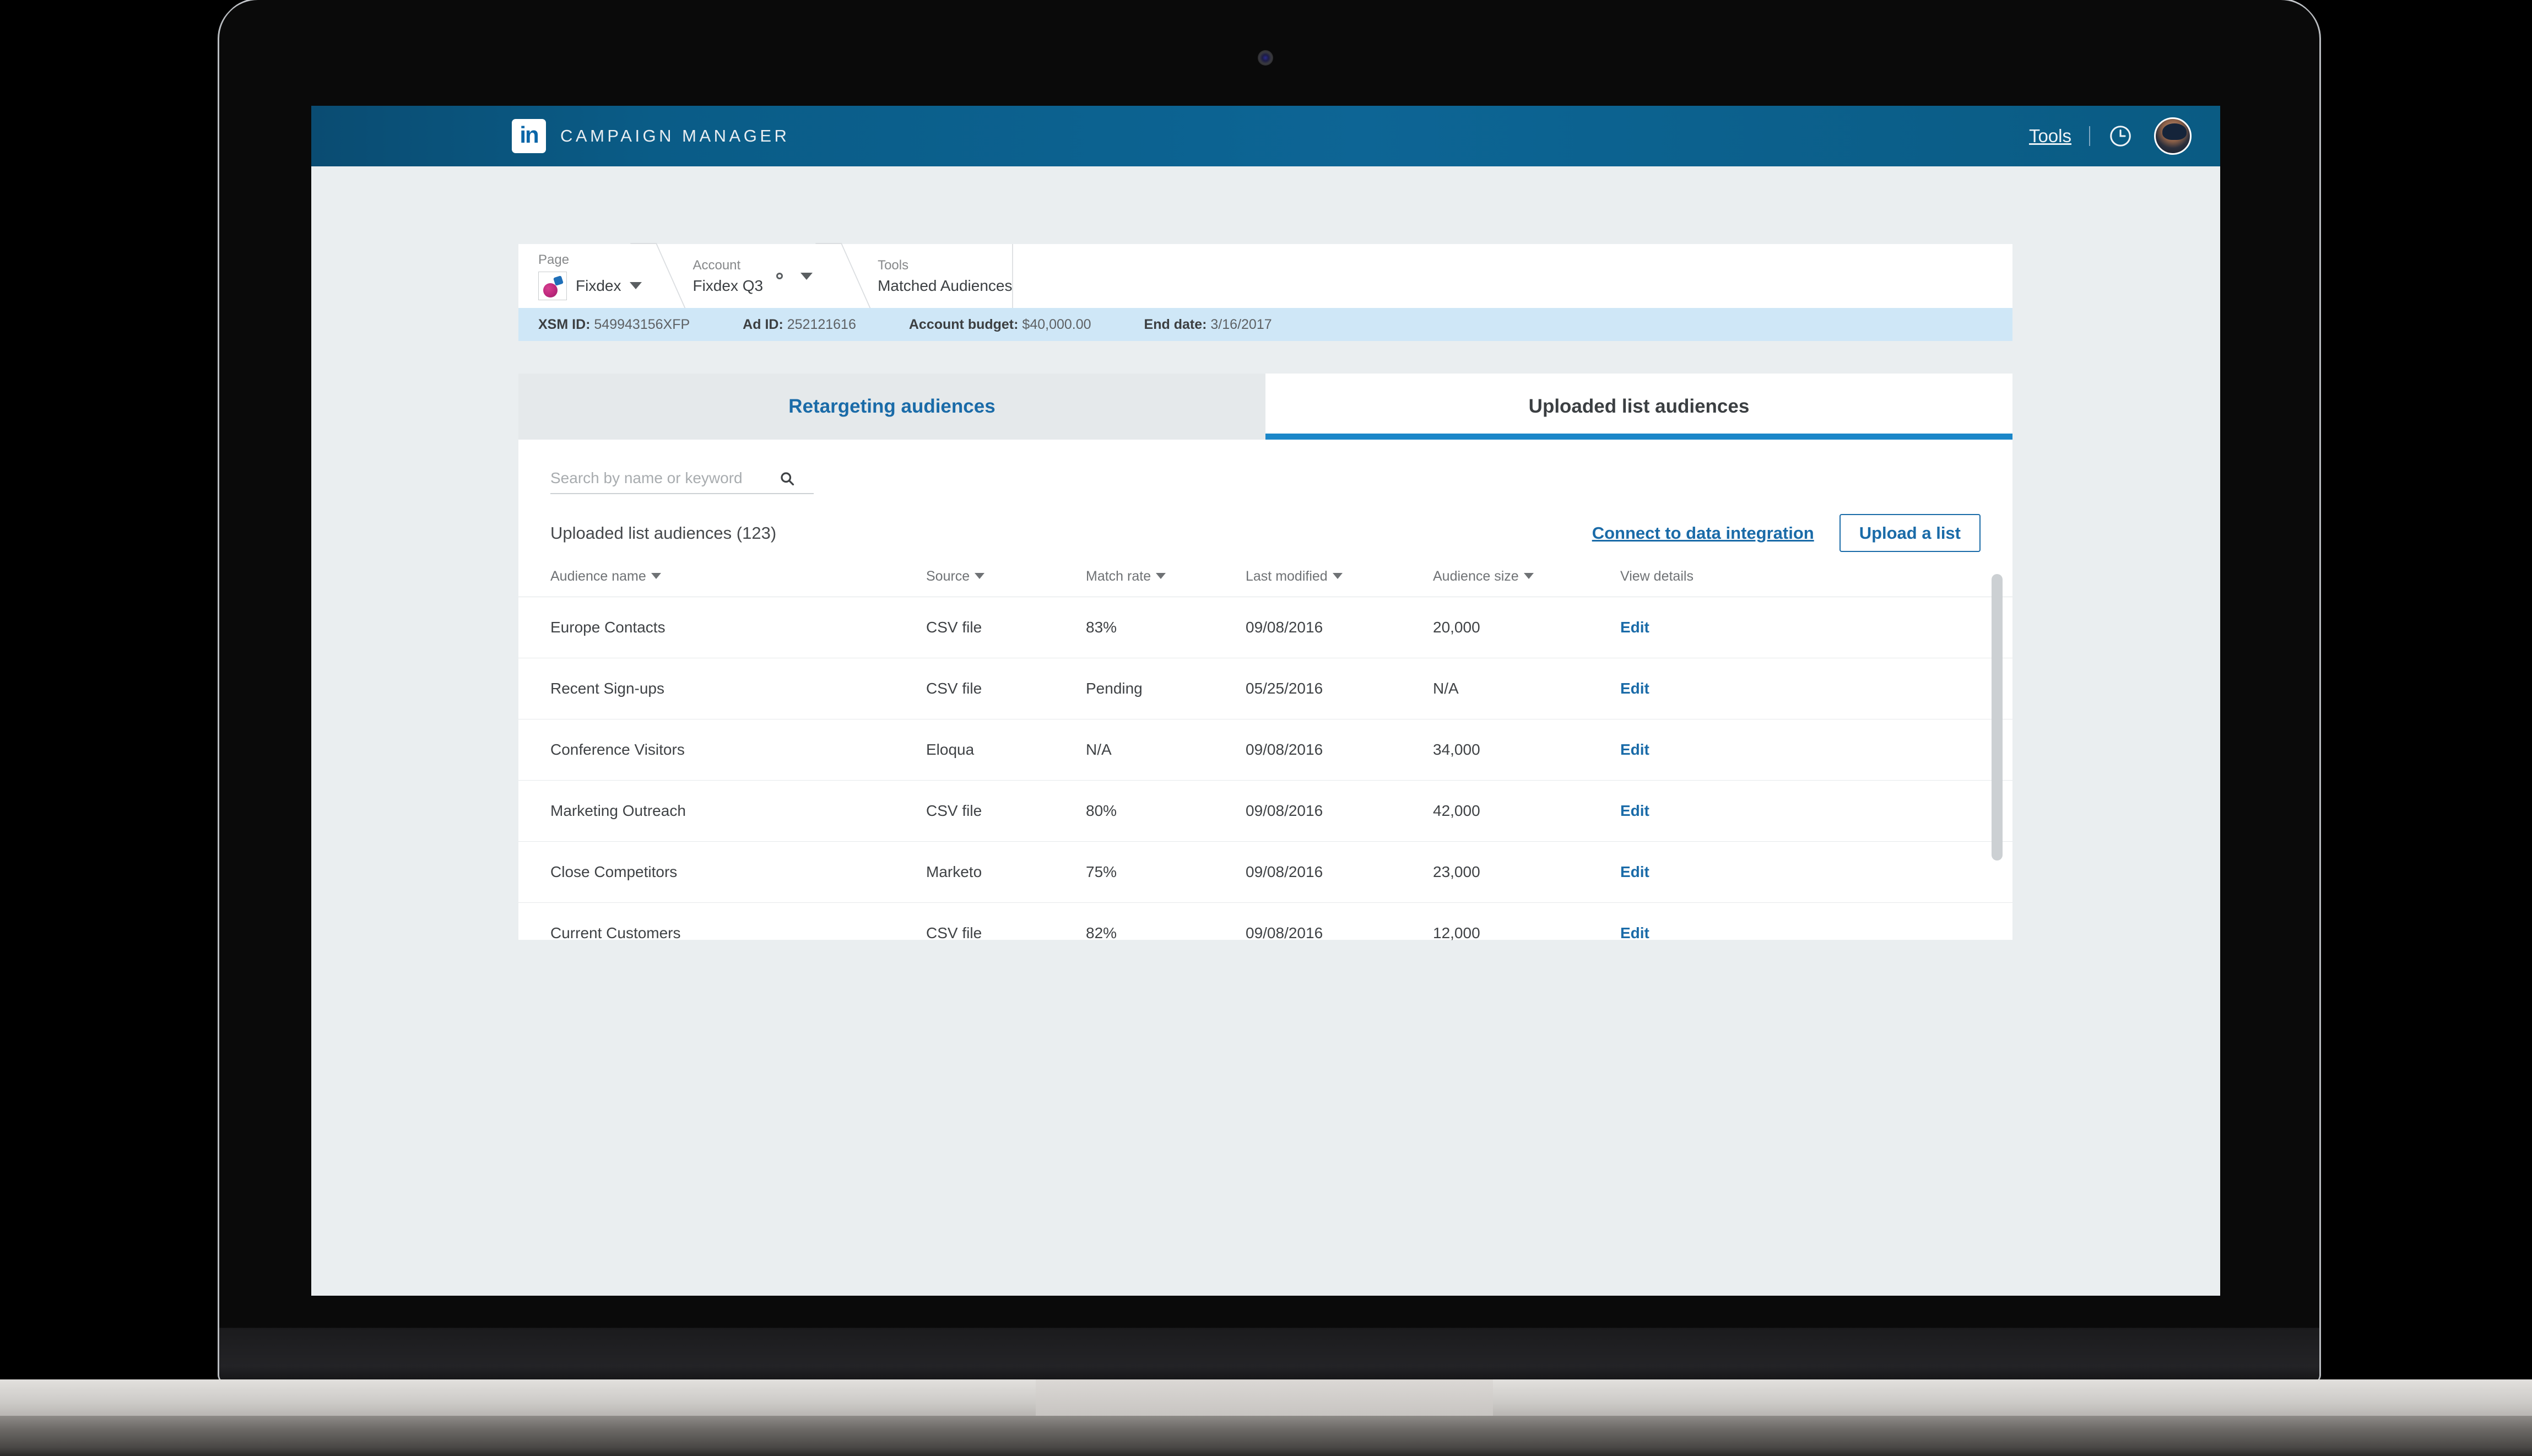  I want to click on ad-id-item: Ad ID: 252121616, so click(799, 325).